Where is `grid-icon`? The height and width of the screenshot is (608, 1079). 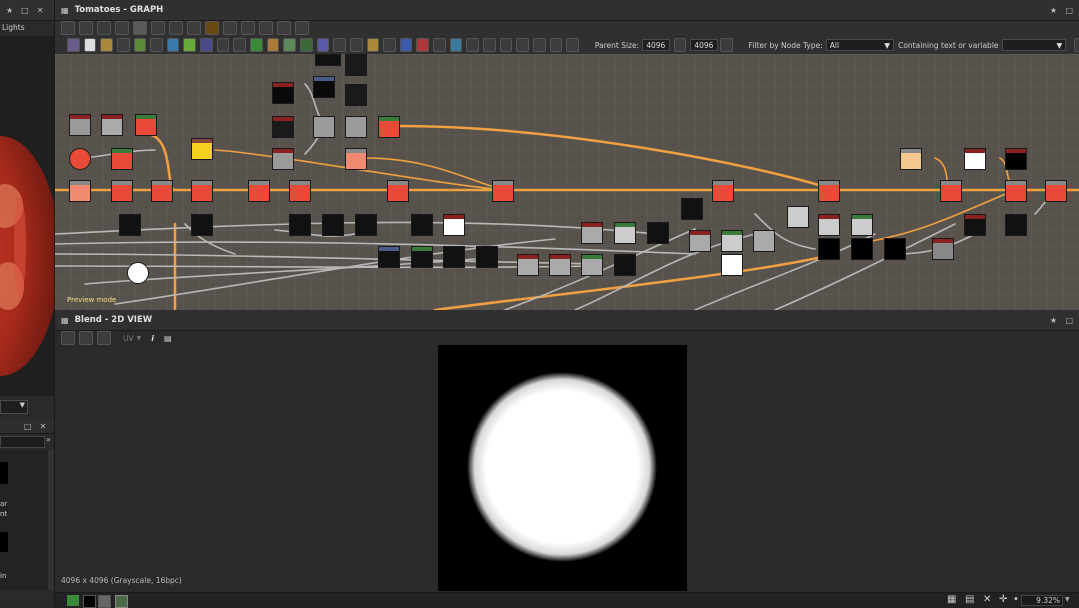 grid-icon is located at coordinates (194, 28).